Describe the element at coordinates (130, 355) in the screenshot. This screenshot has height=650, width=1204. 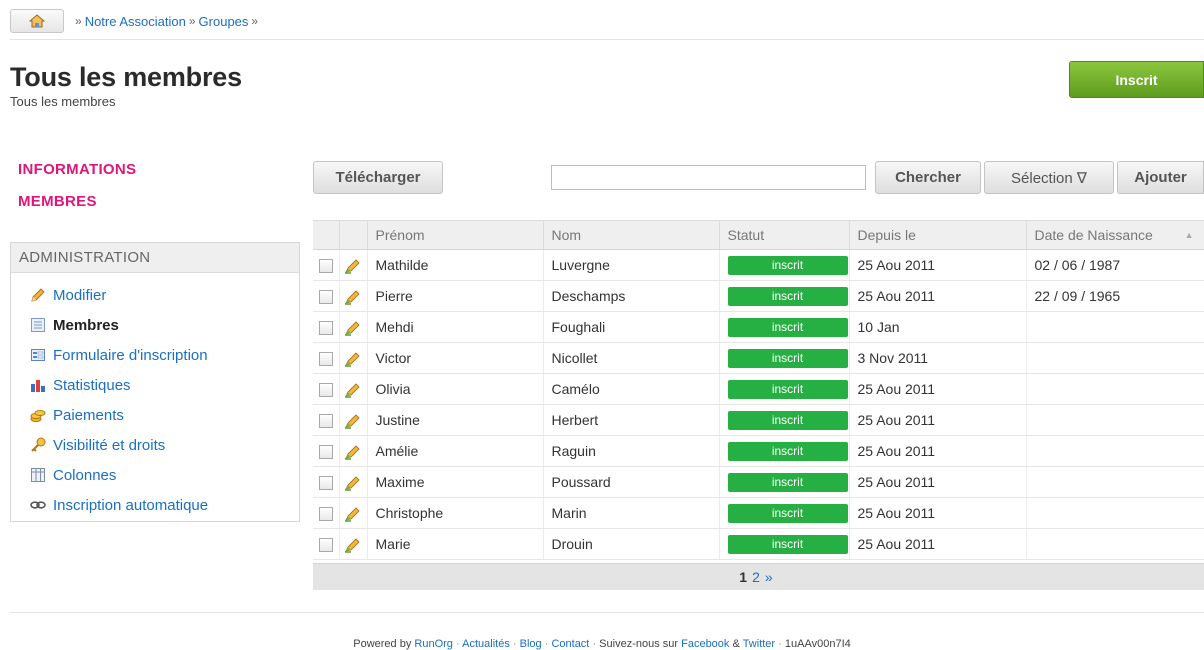
I see `admin-item-label: Formulaire d'inscription` at that location.